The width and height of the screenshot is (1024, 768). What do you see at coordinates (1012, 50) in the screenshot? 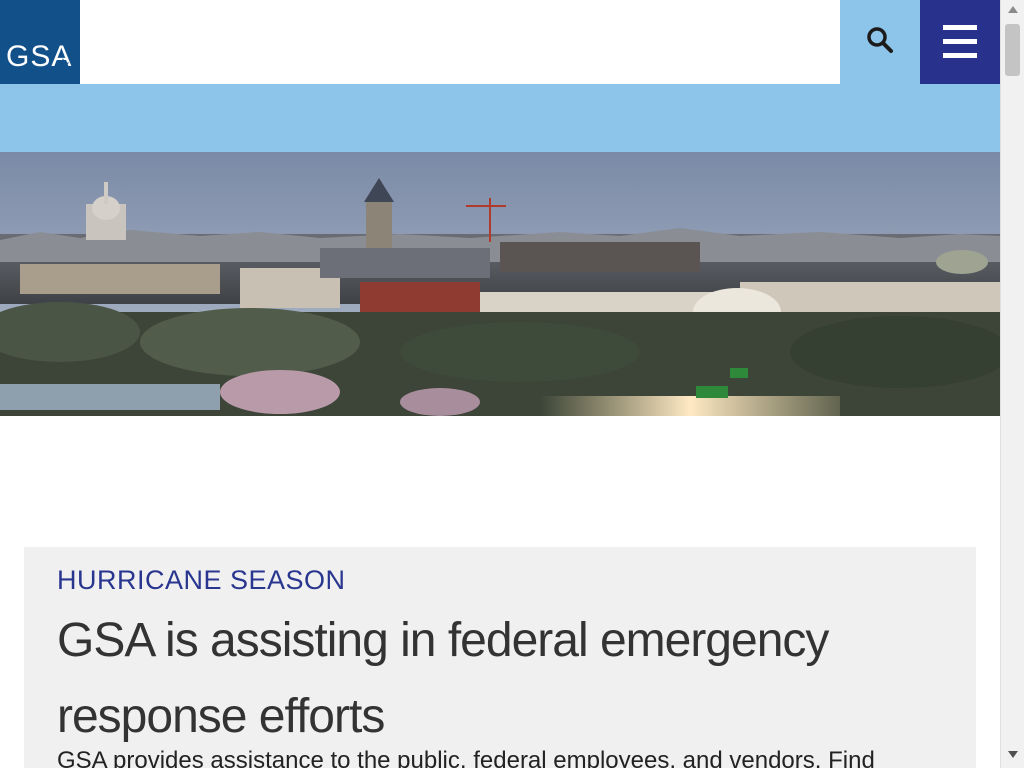
I see `scroll-thumb` at bounding box center [1012, 50].